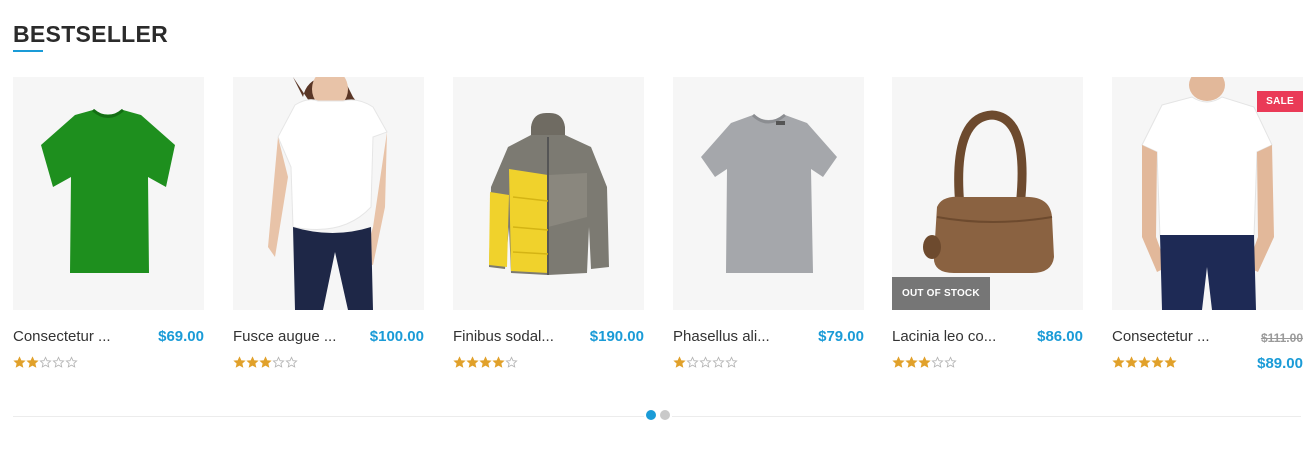  Describe the element at coordinates (1207, 193) in the screenshot. I see `product-image-man-white-tshirt: SALE` at that location.